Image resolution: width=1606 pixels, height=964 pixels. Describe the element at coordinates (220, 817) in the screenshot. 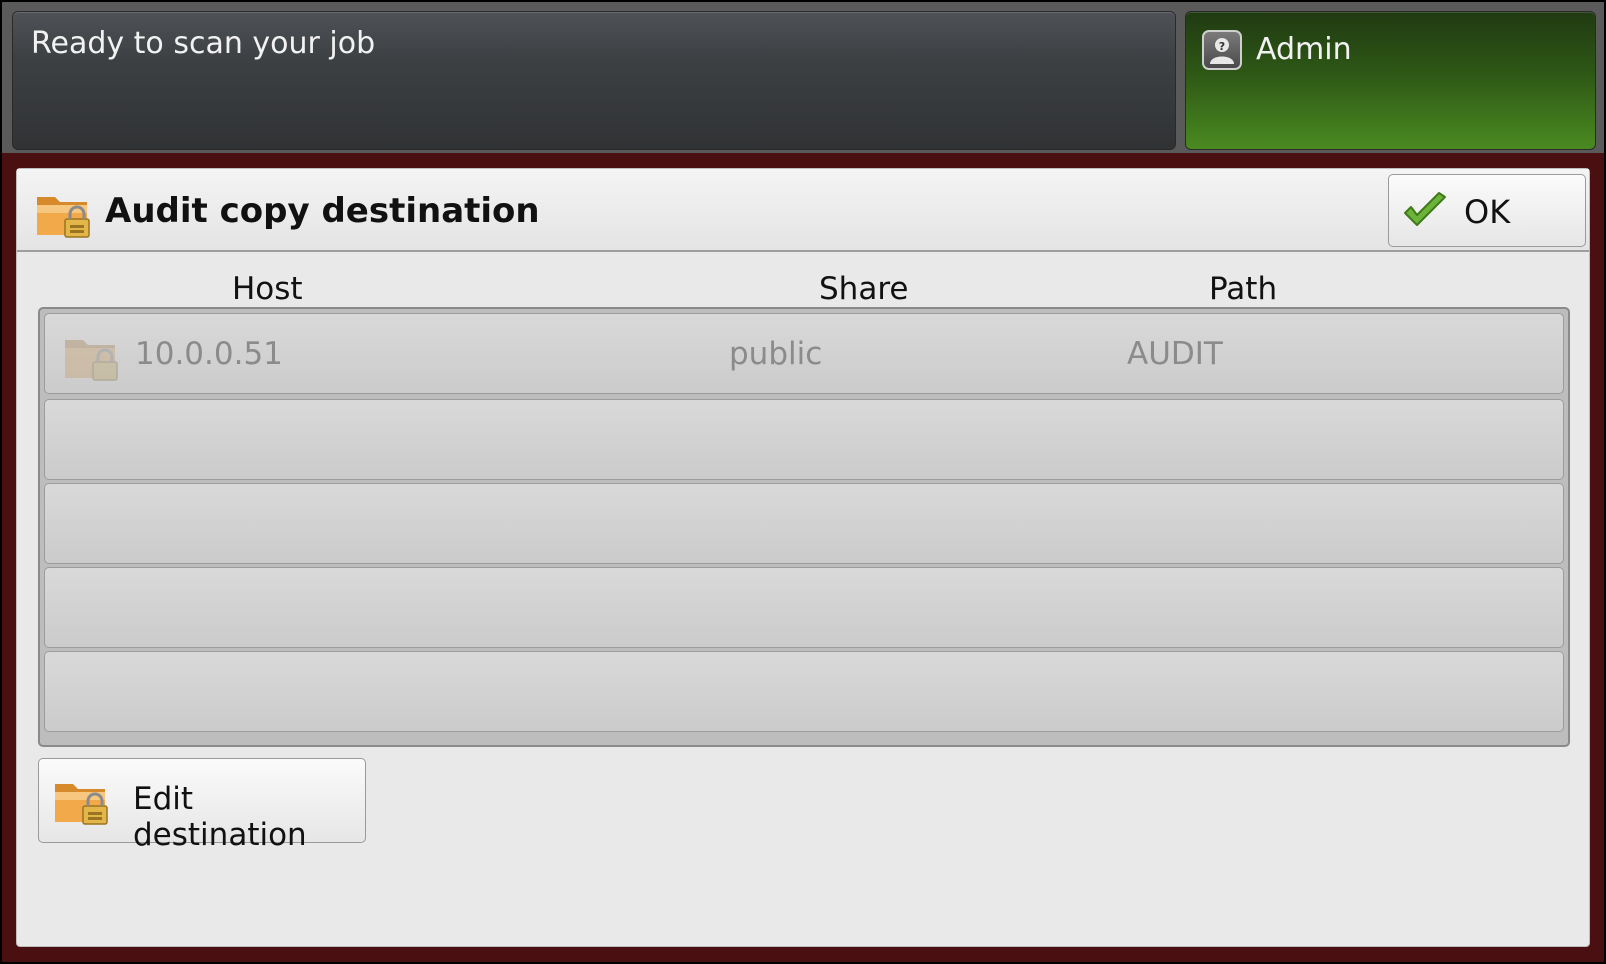

I see `edit-destination-label: Edit destination` at that location.